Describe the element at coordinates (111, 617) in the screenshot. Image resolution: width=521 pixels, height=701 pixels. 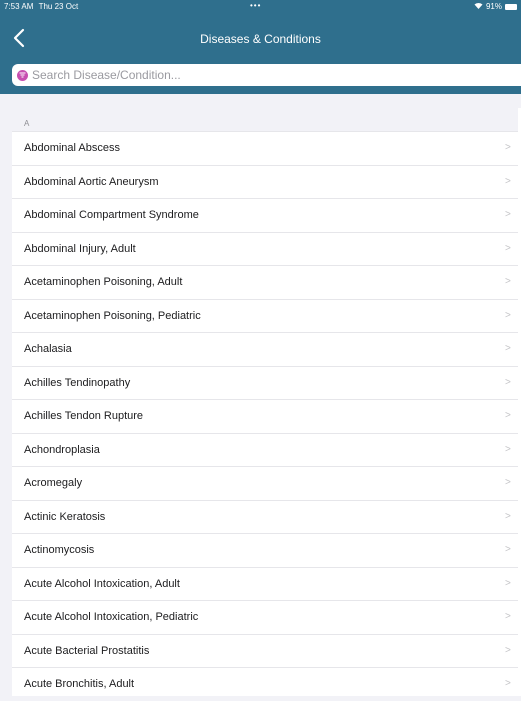
I see `list-item-label: Acute Alcohol Intoxication, Pediatric` at that location.